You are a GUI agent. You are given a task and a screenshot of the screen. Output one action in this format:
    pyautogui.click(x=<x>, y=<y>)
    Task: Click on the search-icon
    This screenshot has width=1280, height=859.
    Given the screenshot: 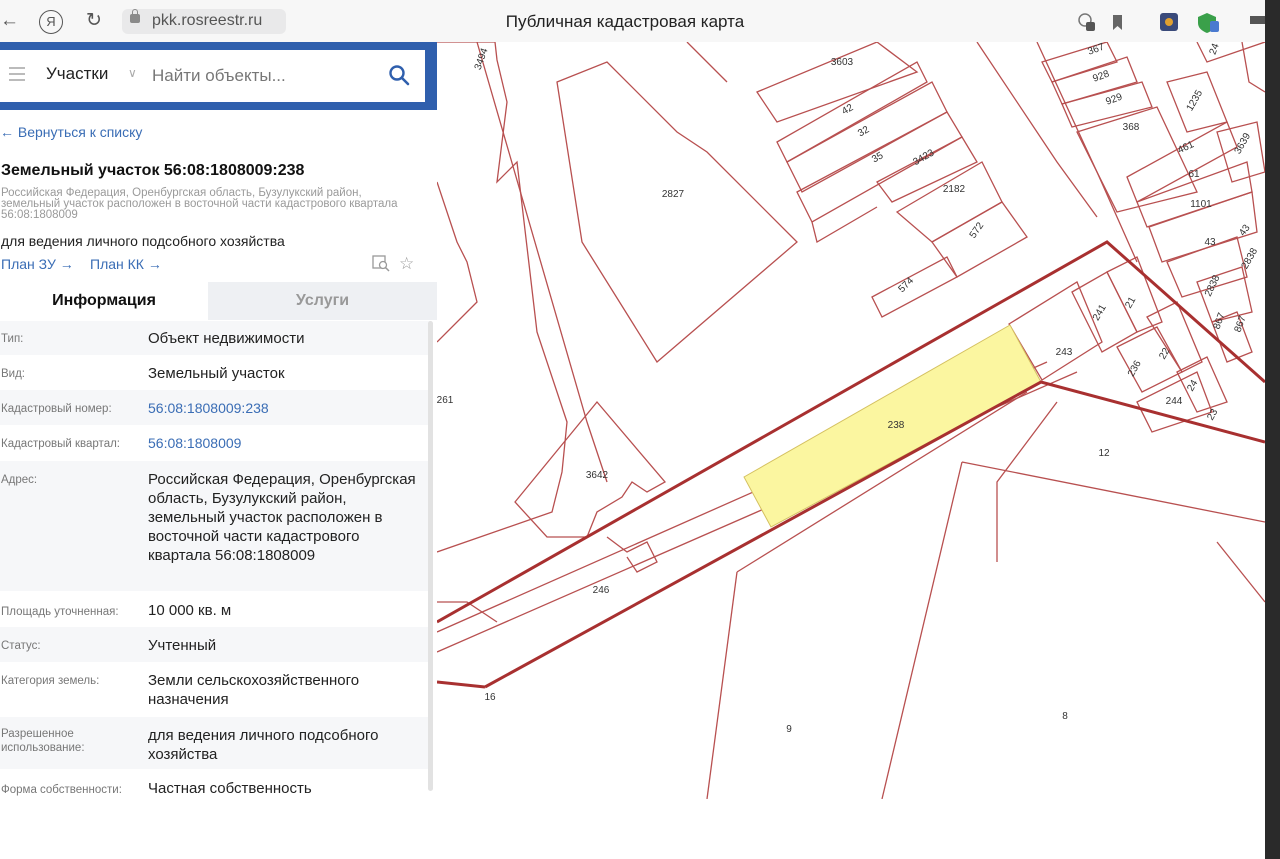 What is the action you would take?
    pyautogui.click(x=399, y=75)
    